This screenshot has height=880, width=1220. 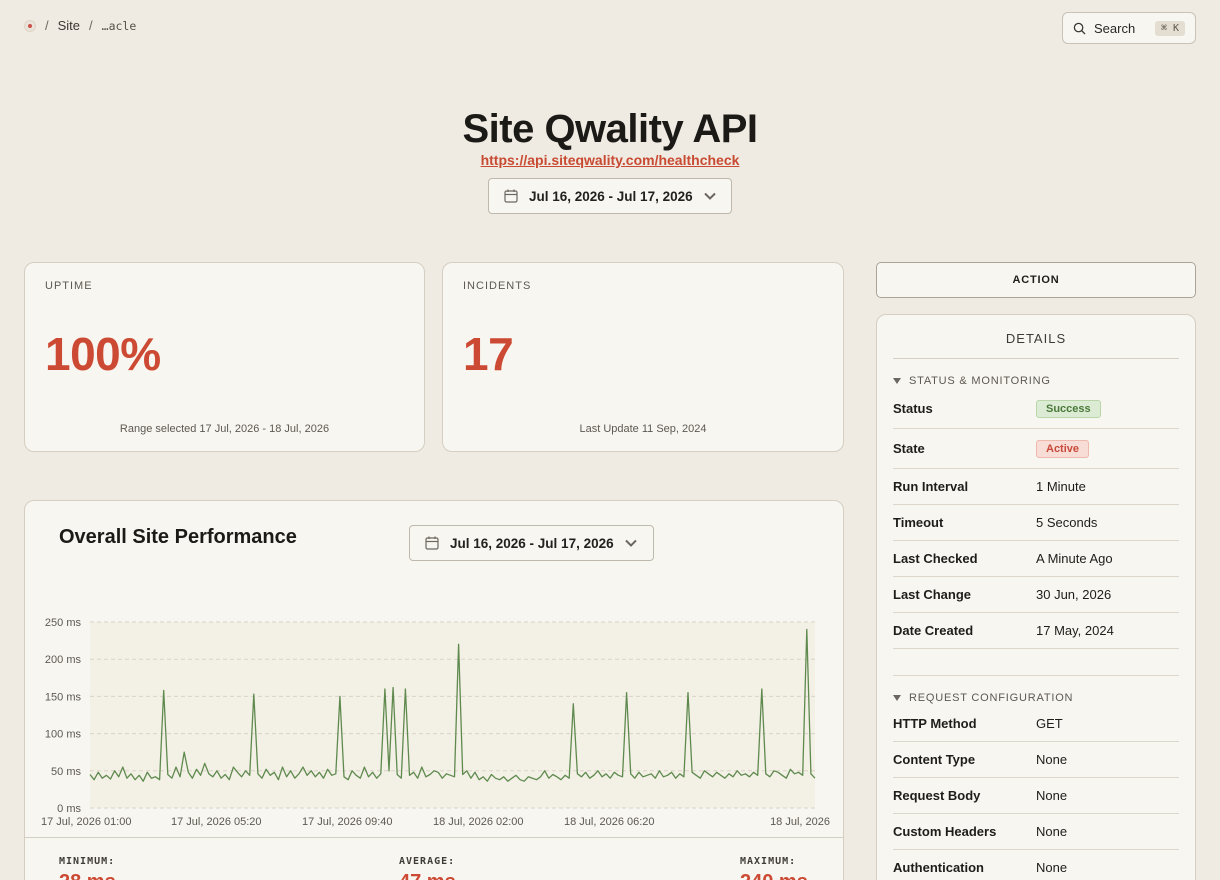 I want to click on detail-row-status: Status Success, so click(x=1036, y=409).